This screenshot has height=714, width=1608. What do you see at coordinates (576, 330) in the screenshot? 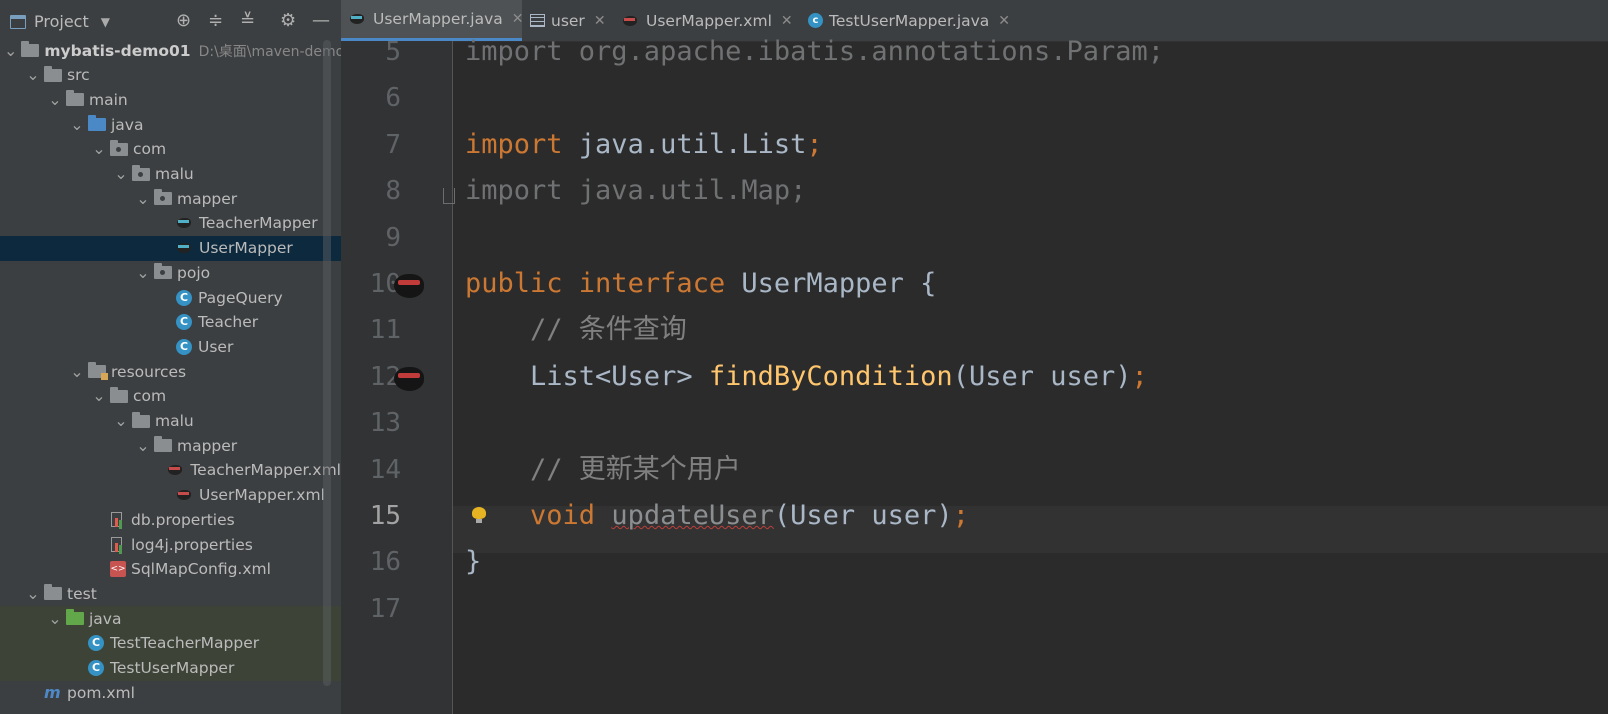
I see `code-line: // 条件查询` at bounding box center [576, 330].